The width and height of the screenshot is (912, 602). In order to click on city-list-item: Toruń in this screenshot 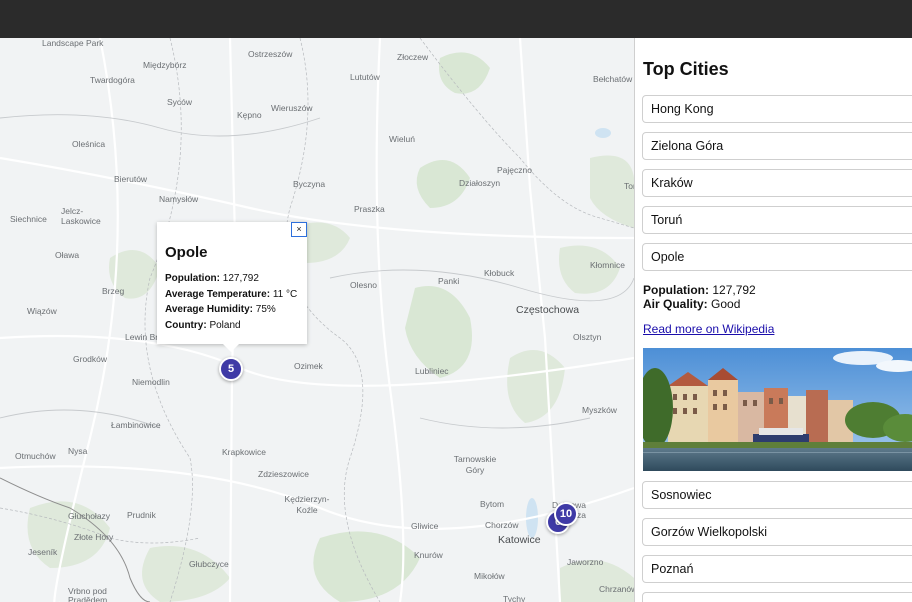, I will do `click(777, 220)`.